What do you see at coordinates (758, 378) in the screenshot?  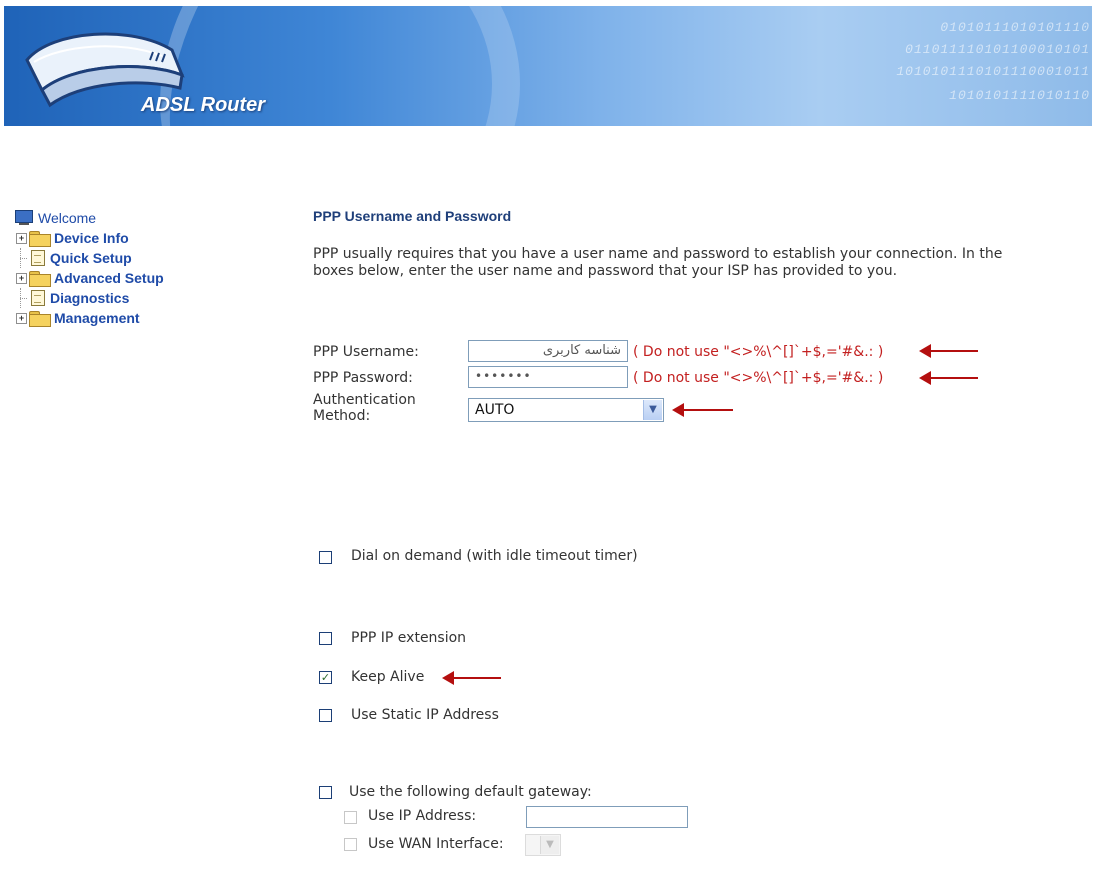 I see `password-warning: ( Do not use "<>%\^[]`+$,='#&.: )` at bounding box center [758, 378].